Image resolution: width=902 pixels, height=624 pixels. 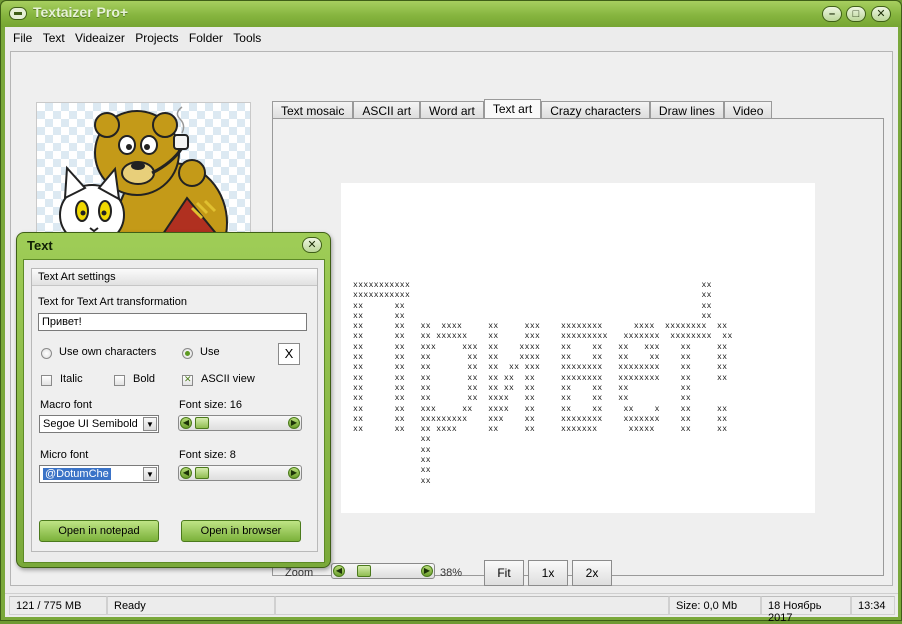 I want to click on macro-font-select: Segoe UI Semibold ▼, so click(x=99, y=424).